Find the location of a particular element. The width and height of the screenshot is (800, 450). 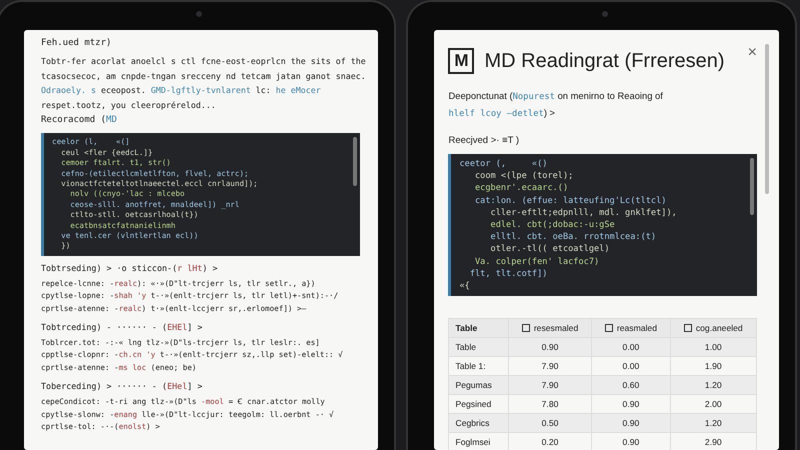

column-header: resesmaled is located at coordinates (550, 328).